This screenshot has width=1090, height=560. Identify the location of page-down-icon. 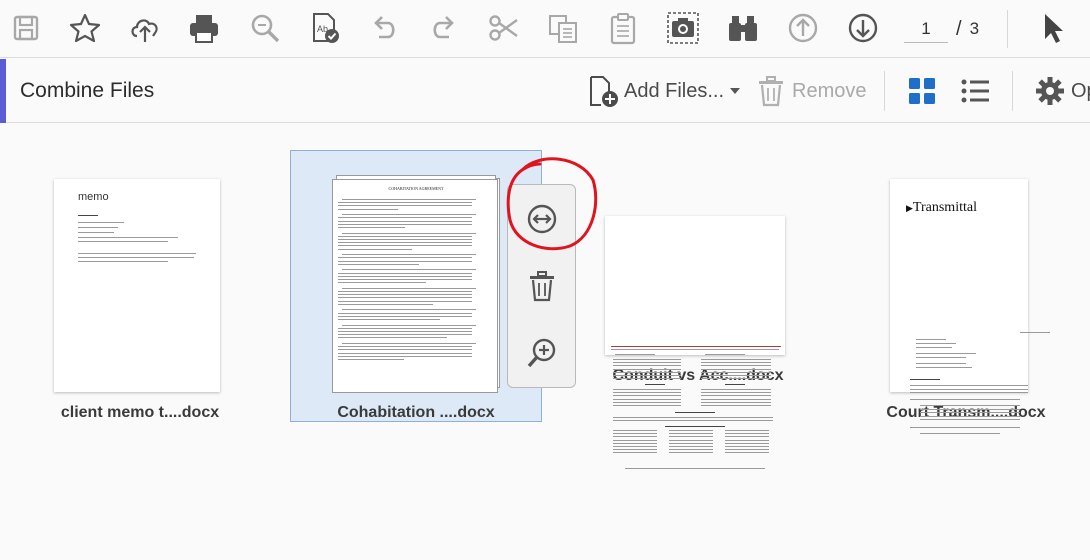
(863, 28).